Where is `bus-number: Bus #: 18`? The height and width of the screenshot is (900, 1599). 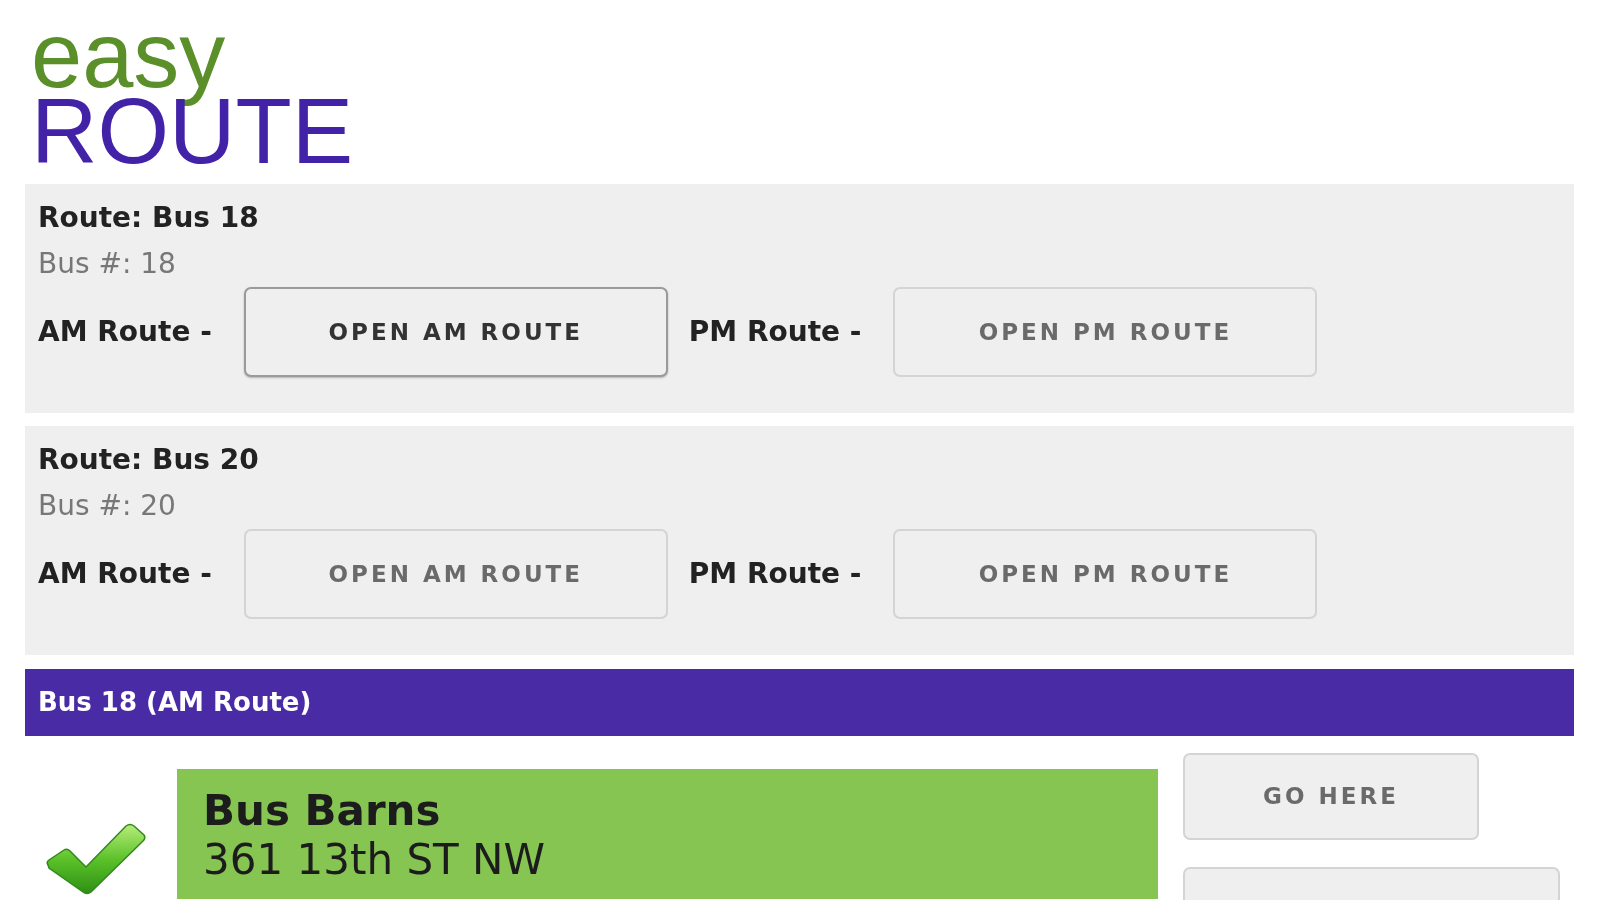 bus-number: Bus #: 18 is located at coordinates (107, 264).